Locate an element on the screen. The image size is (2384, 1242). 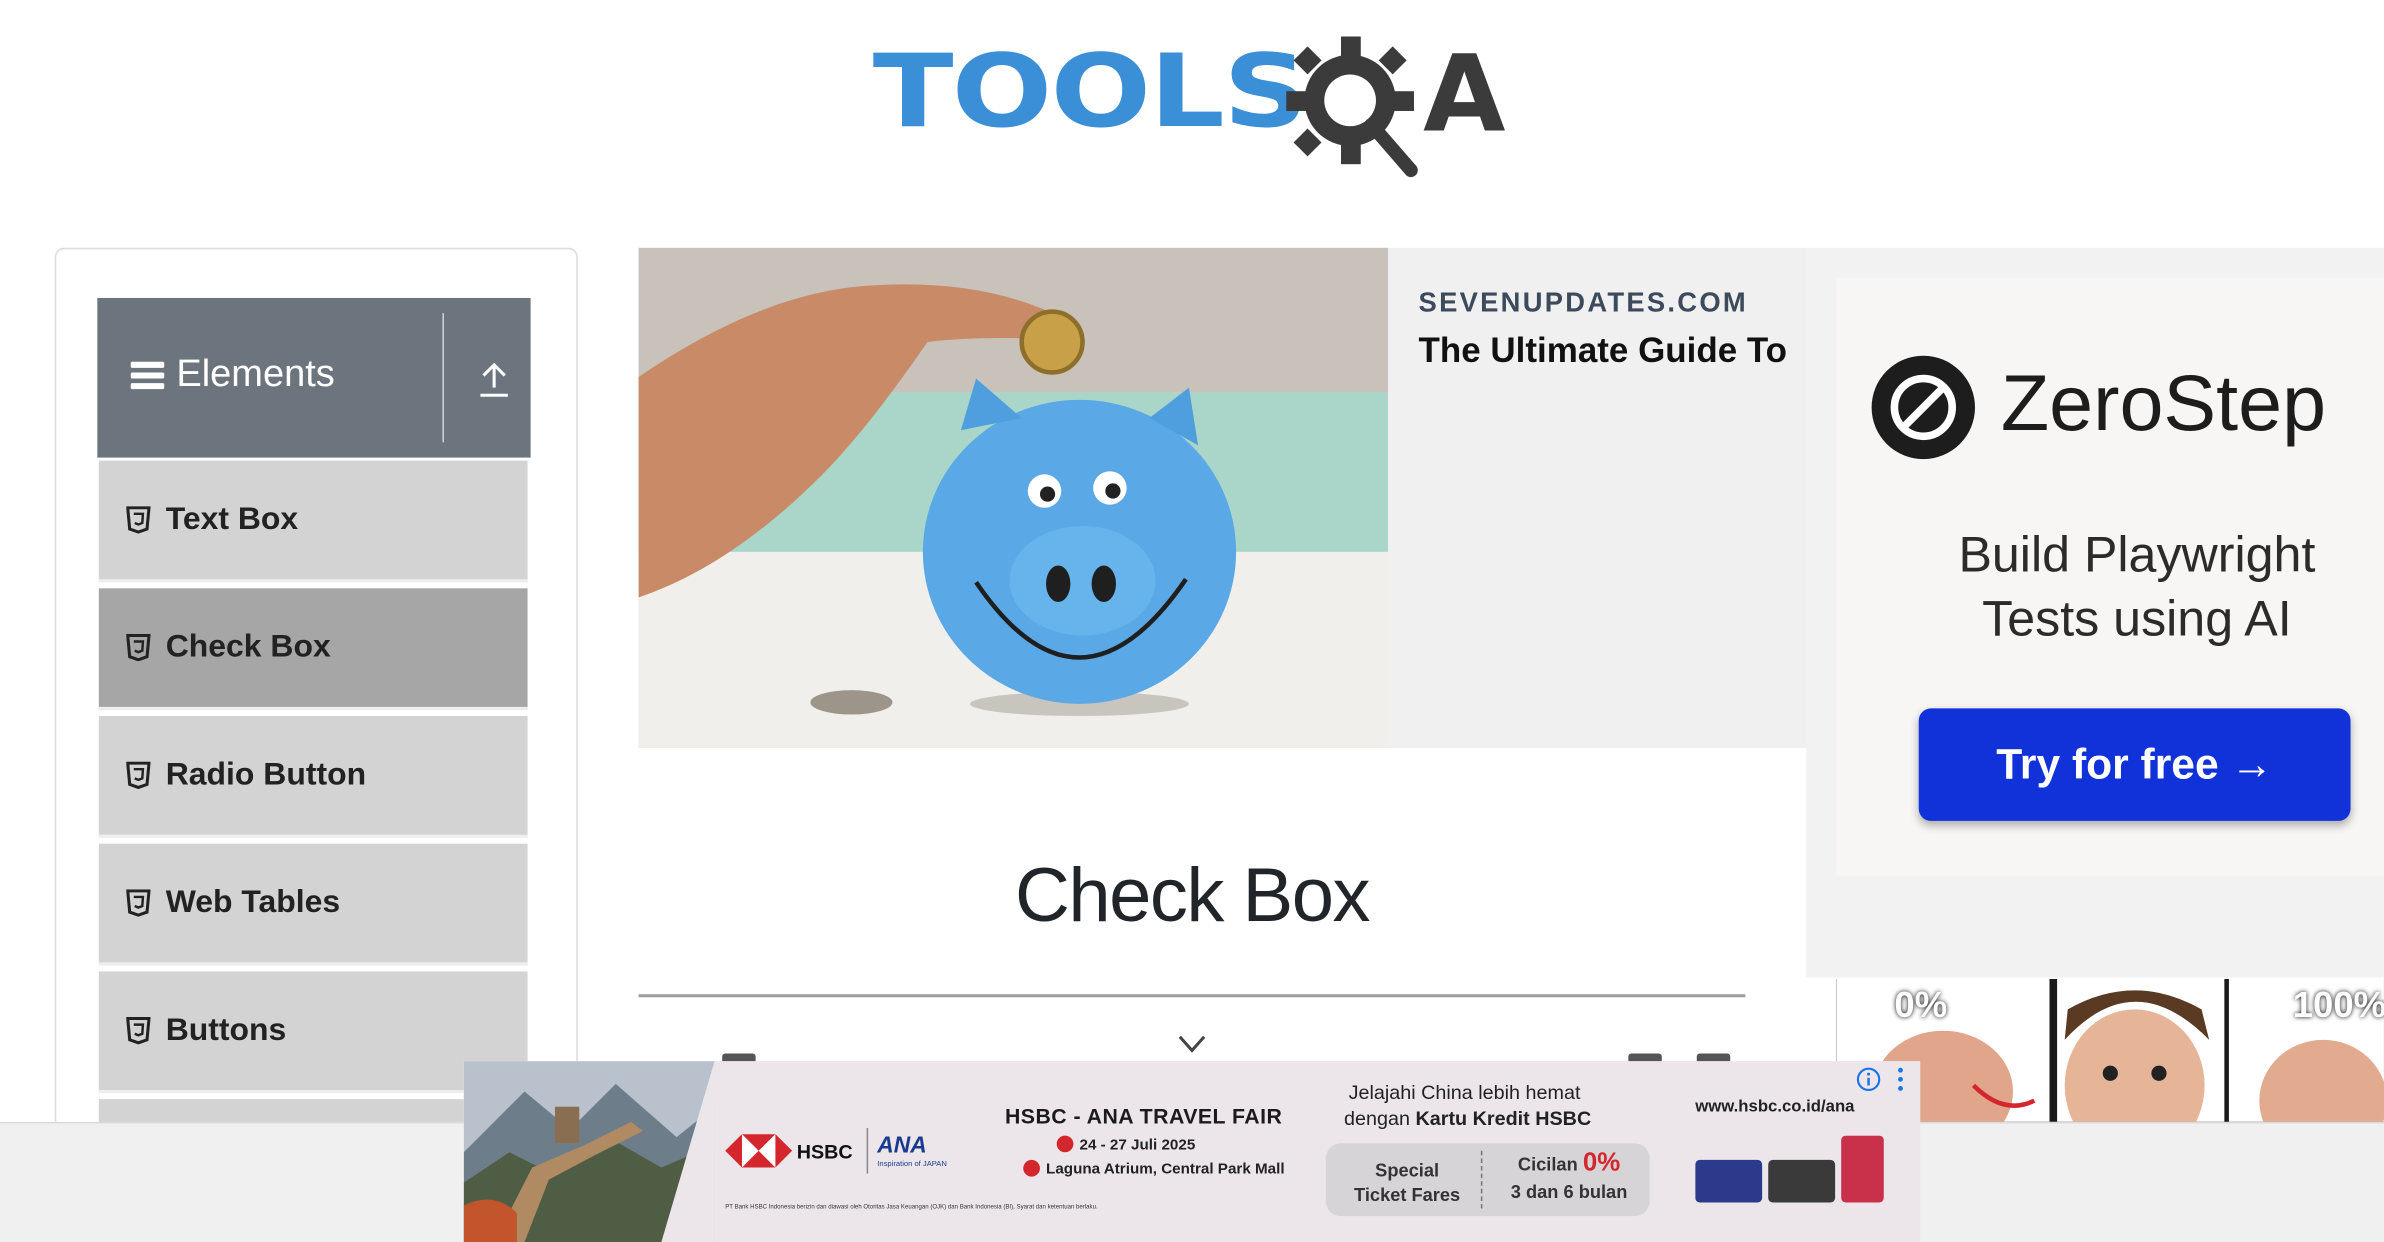
menu-group-title: Elements is located at coordinates (255, 374).